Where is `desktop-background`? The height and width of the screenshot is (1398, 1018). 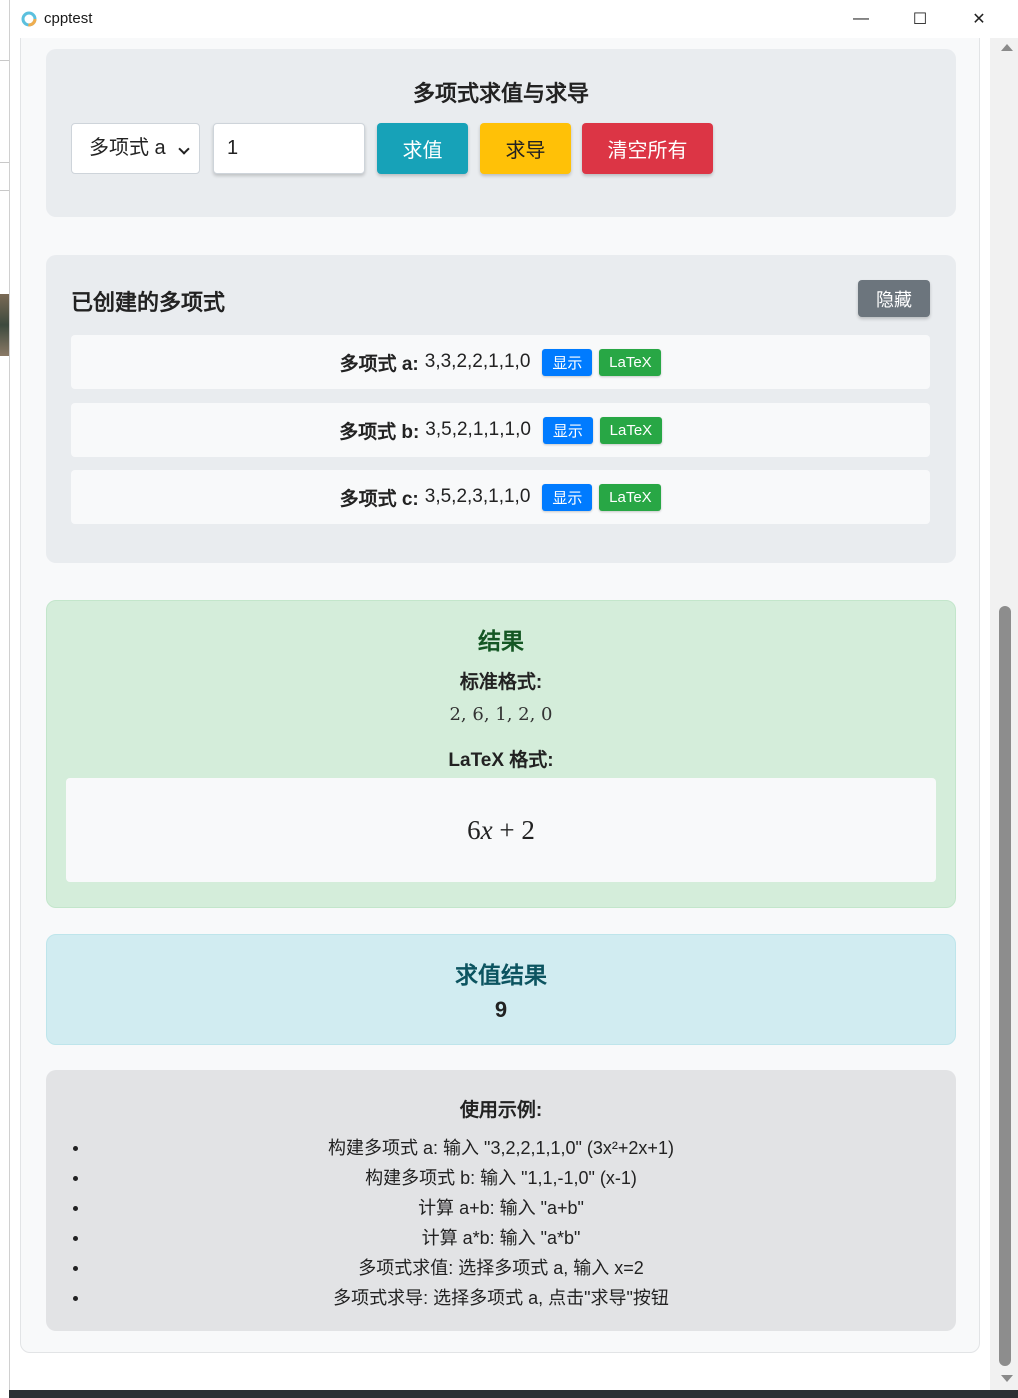 desktop-background is located at coordinates (4, 699).